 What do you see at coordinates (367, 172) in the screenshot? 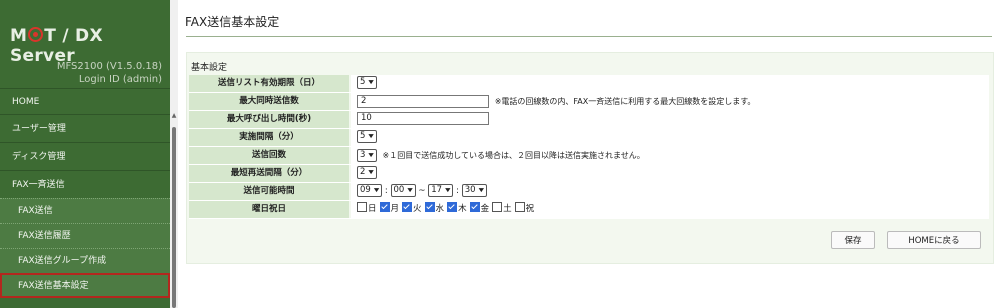
I see `min-resend-select: 2 ▼` at bounding box center [367, 172].